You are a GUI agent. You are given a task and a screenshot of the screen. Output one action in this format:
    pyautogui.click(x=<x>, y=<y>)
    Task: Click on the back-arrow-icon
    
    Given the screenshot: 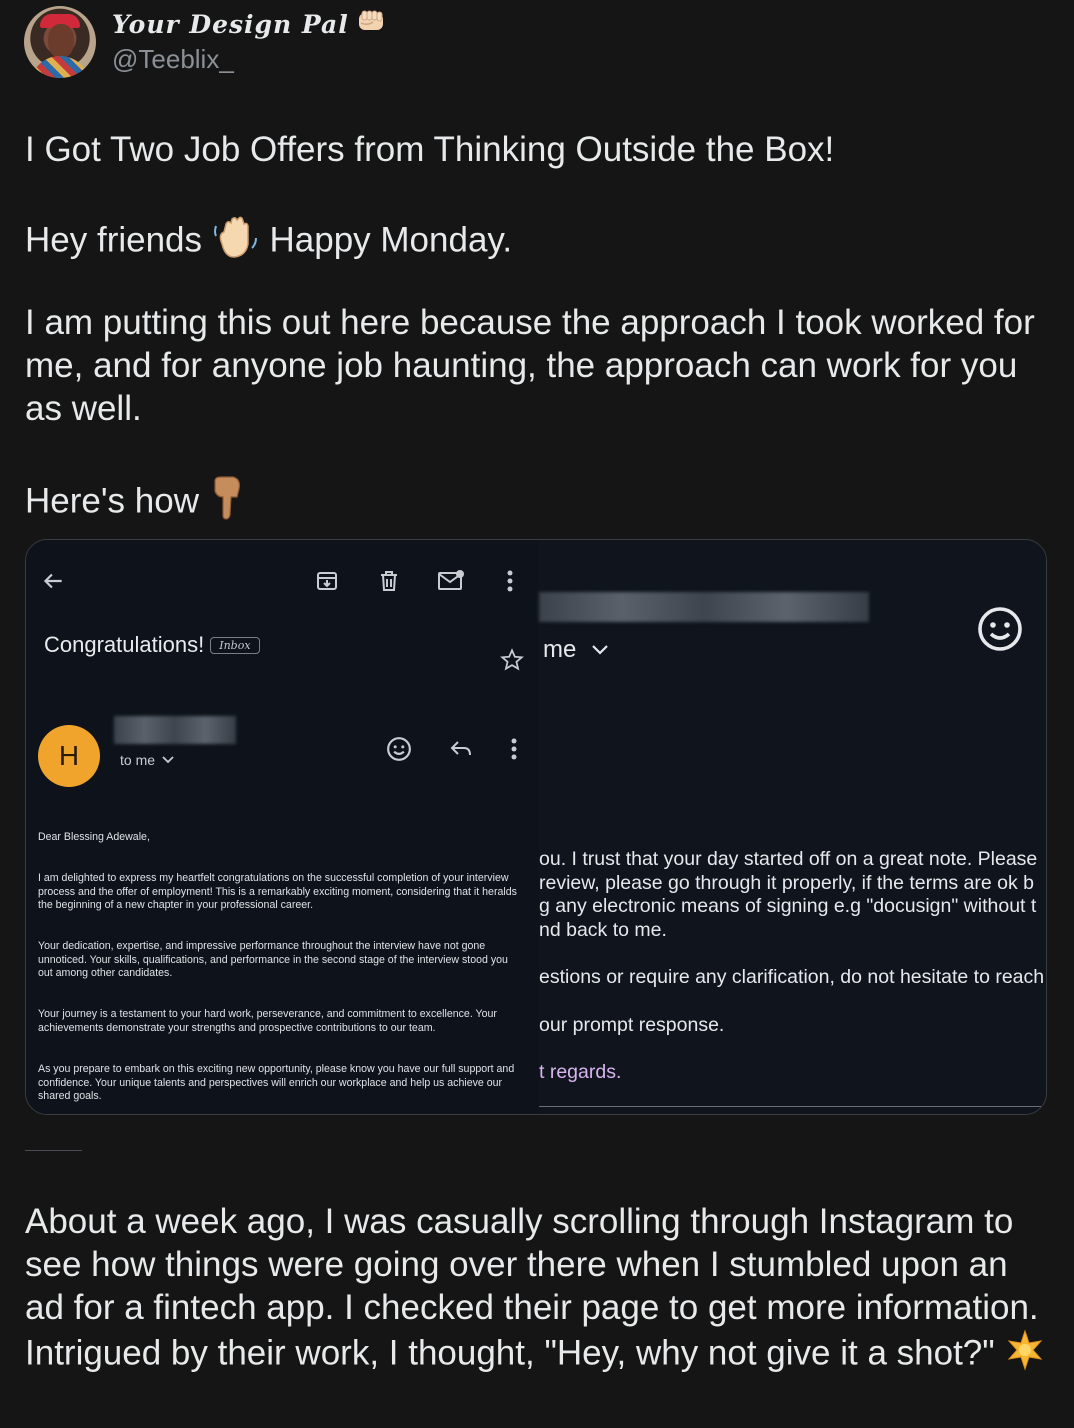 What is the action you would take?
    pyautogui.click(x=53, y=581)
    